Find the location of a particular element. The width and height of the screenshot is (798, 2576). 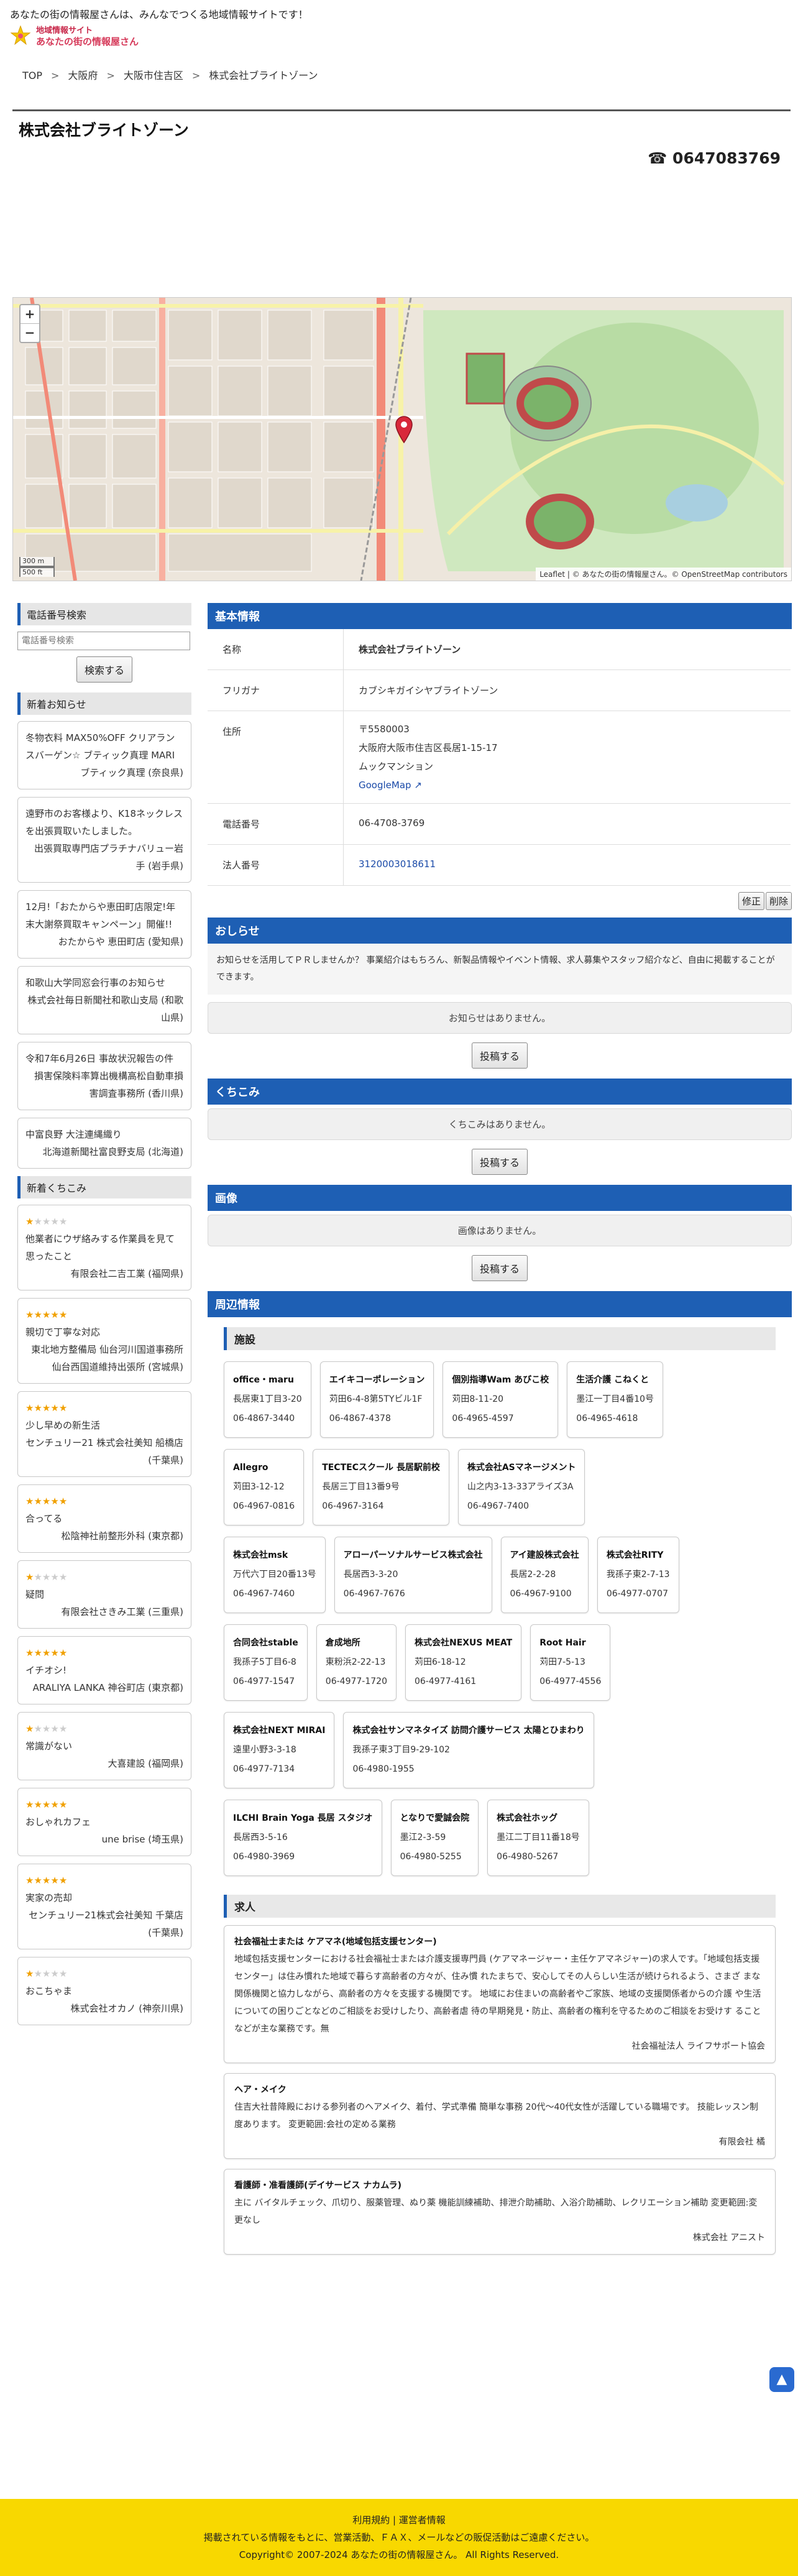

facility-name: 株式会社ホッグ is located at coordinates (538, 1818).